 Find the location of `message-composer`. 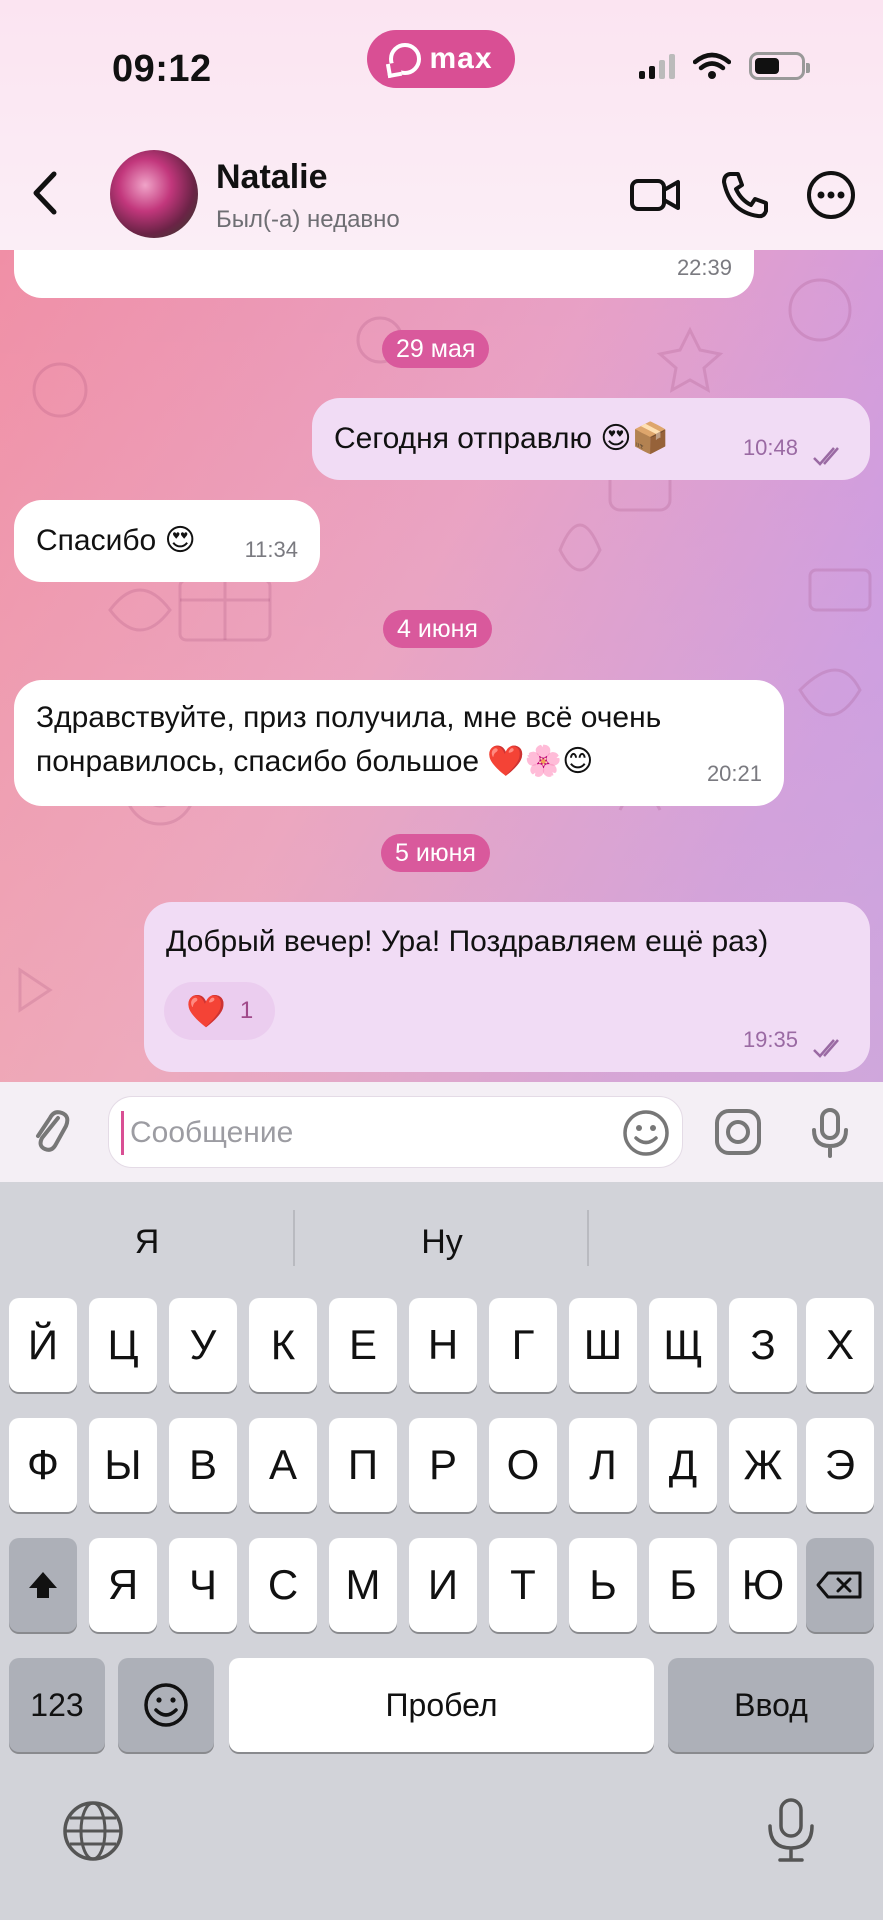

message-composer is located at coordinates (441, 1132).